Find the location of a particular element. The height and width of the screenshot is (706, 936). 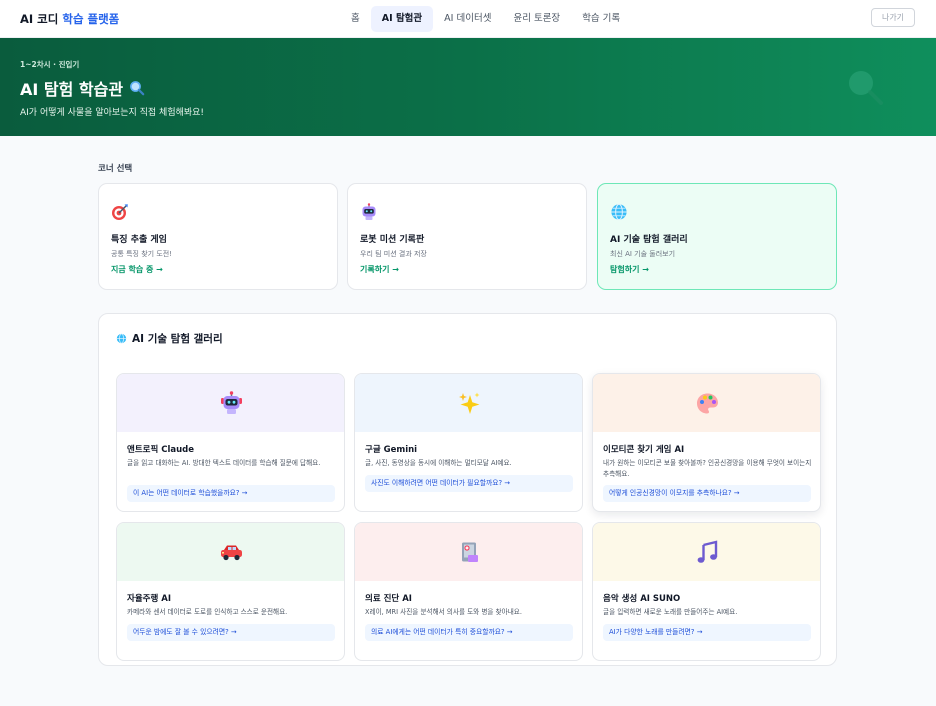

brand-prefix: AI 코디 is located at coordinates (39, 19).